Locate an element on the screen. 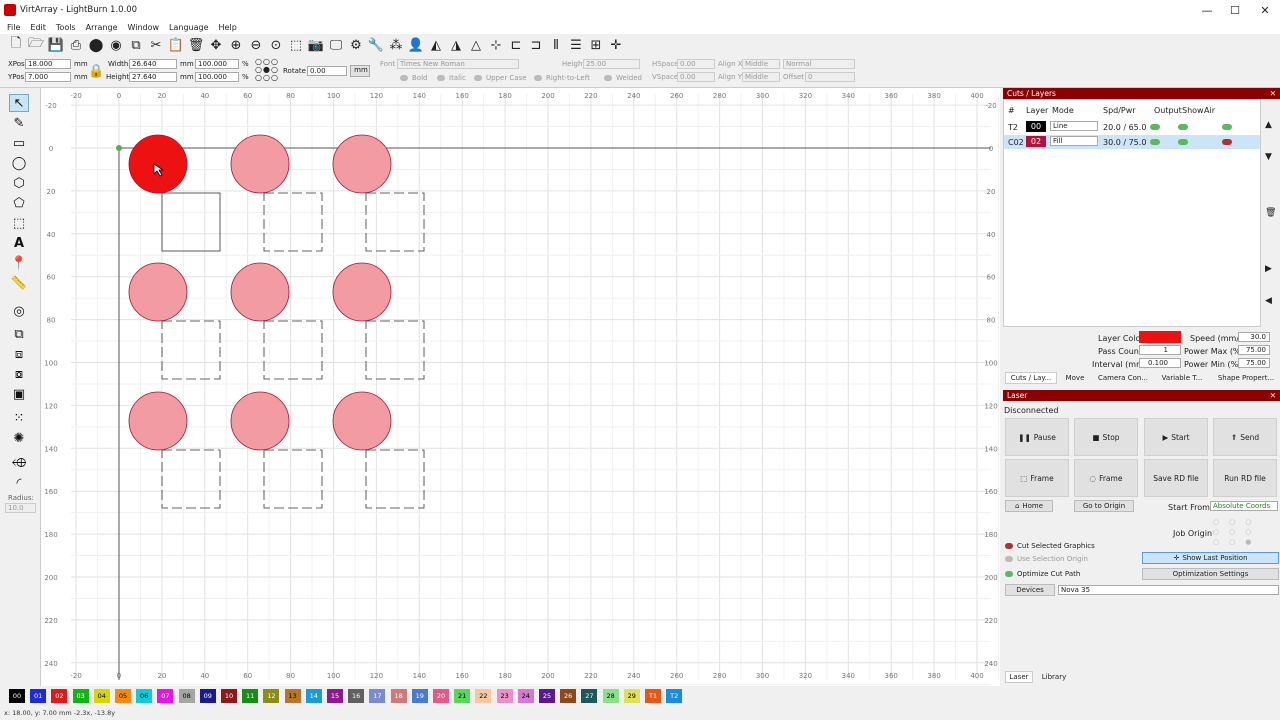  boolean-subtract-icon: ⧈ is located at coordinates (19, 354).